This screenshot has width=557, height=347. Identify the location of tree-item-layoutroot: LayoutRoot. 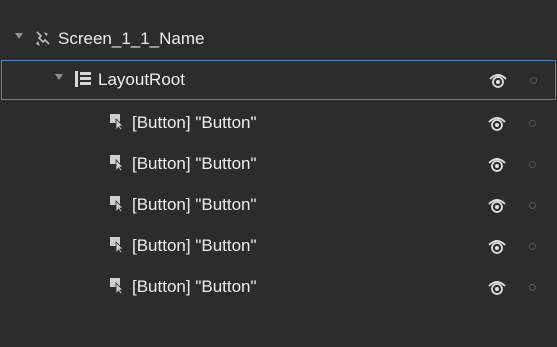
(278, 80).